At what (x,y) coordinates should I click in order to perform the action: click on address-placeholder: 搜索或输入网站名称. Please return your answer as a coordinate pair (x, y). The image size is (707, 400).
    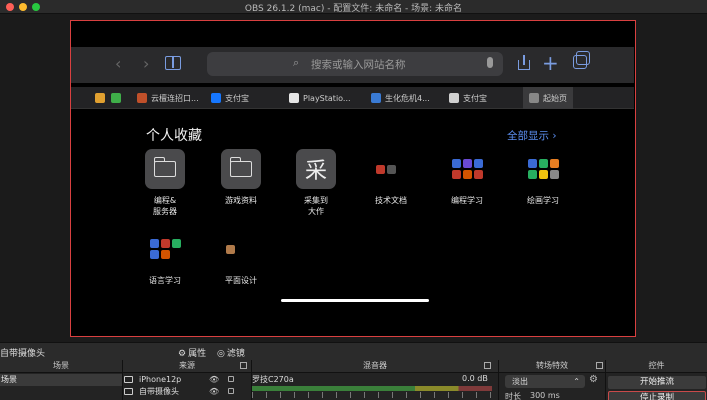
    Looking at the image, I should click on (358, 65).